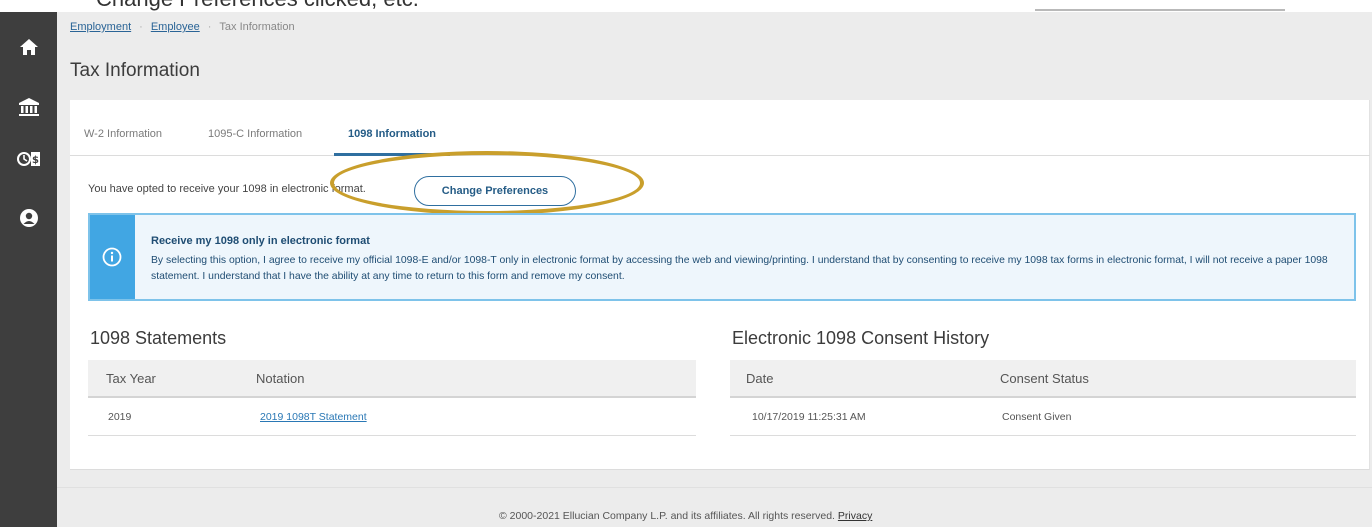  I want to click on table-header: Date Consent Status, so click(1043, 379).